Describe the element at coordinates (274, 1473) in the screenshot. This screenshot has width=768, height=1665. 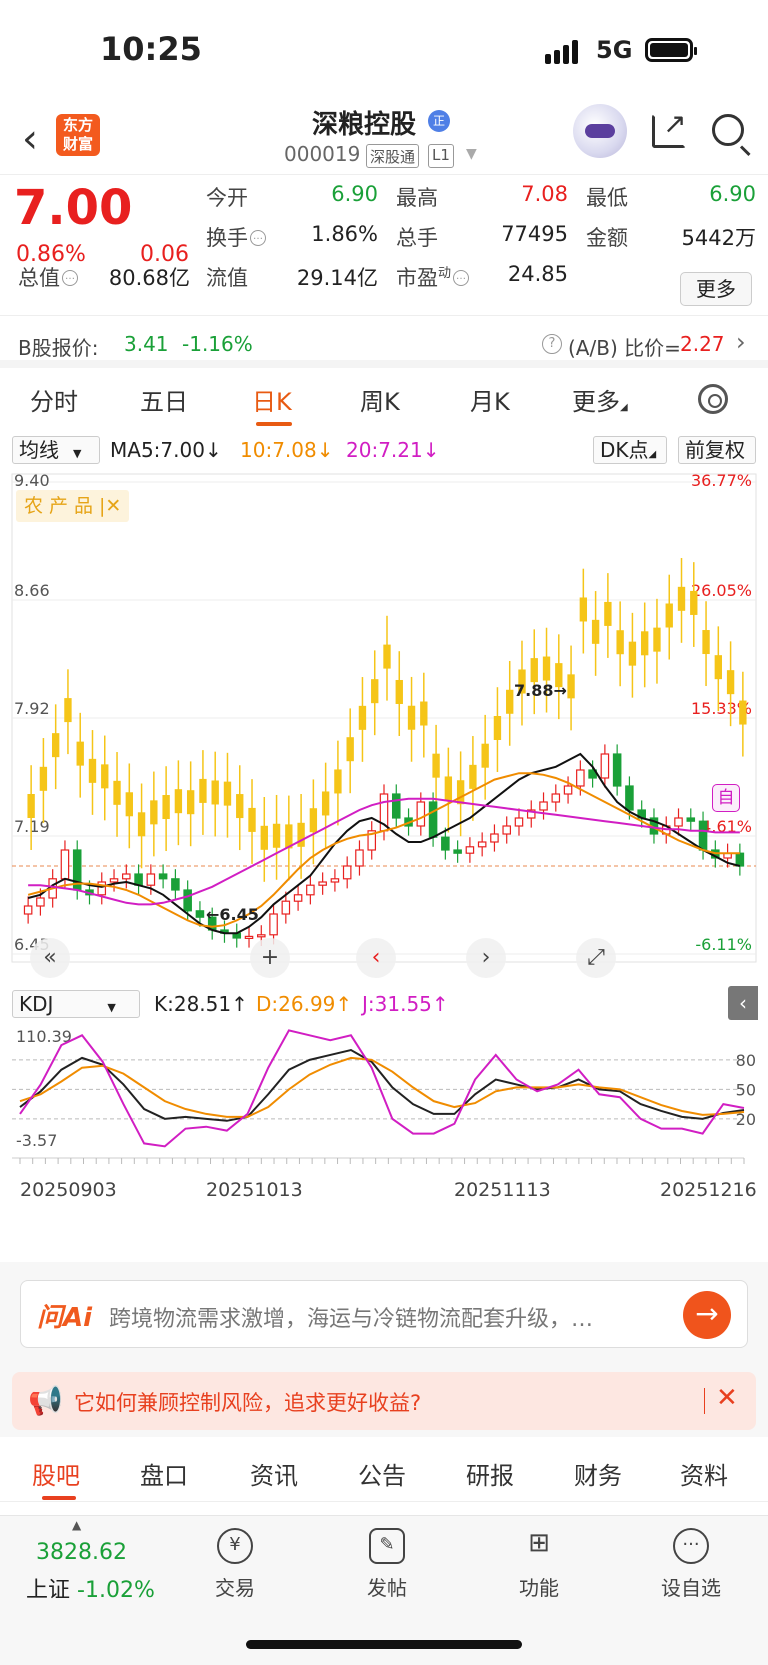
I see `tab-news: 资讯` at that location.